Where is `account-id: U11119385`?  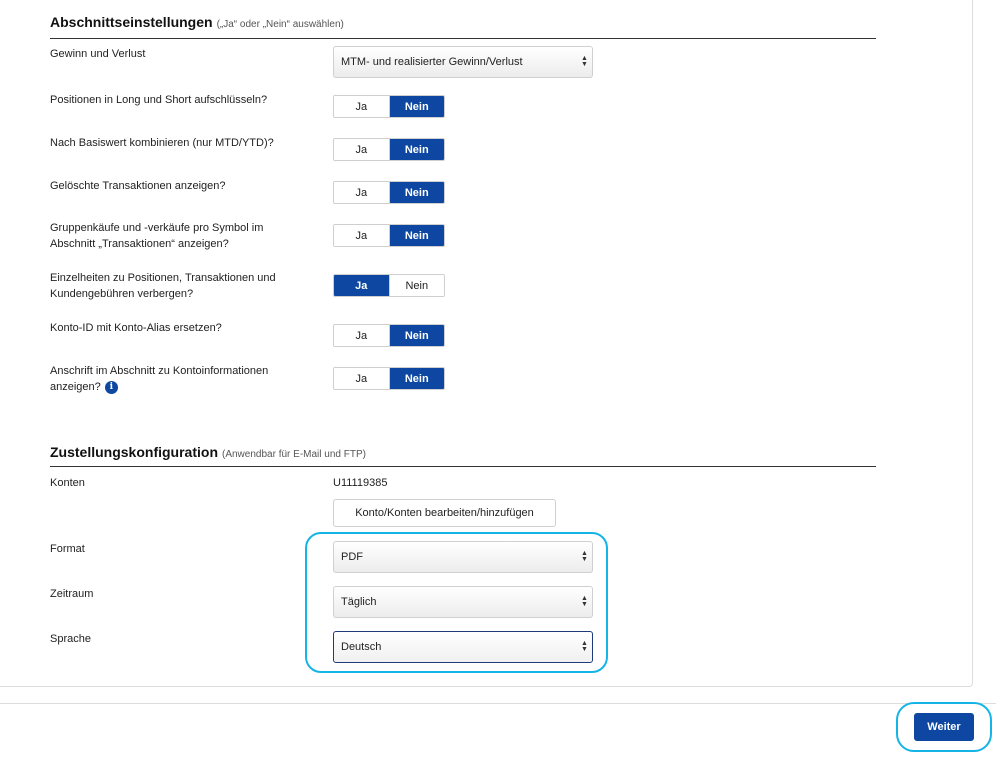 account-id: U11119385 is located at coordinates (360, 483).